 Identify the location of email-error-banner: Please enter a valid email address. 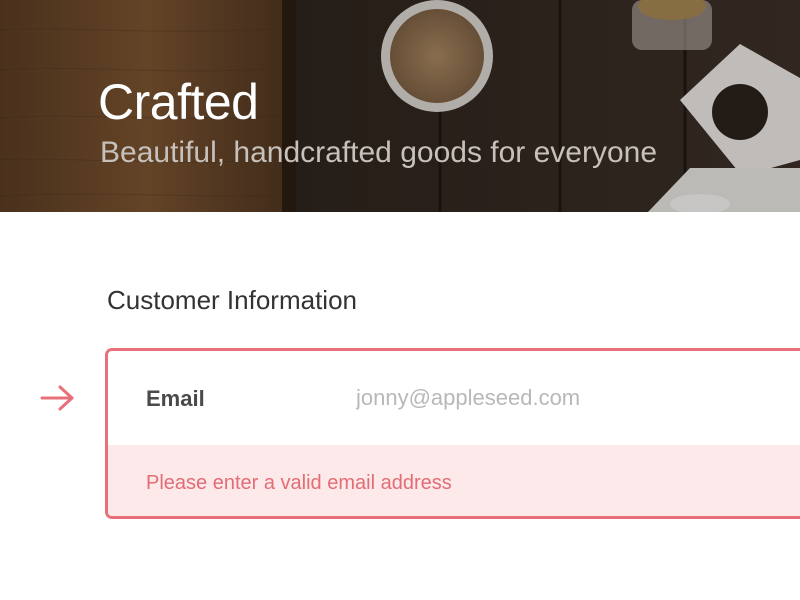
(454, 480).